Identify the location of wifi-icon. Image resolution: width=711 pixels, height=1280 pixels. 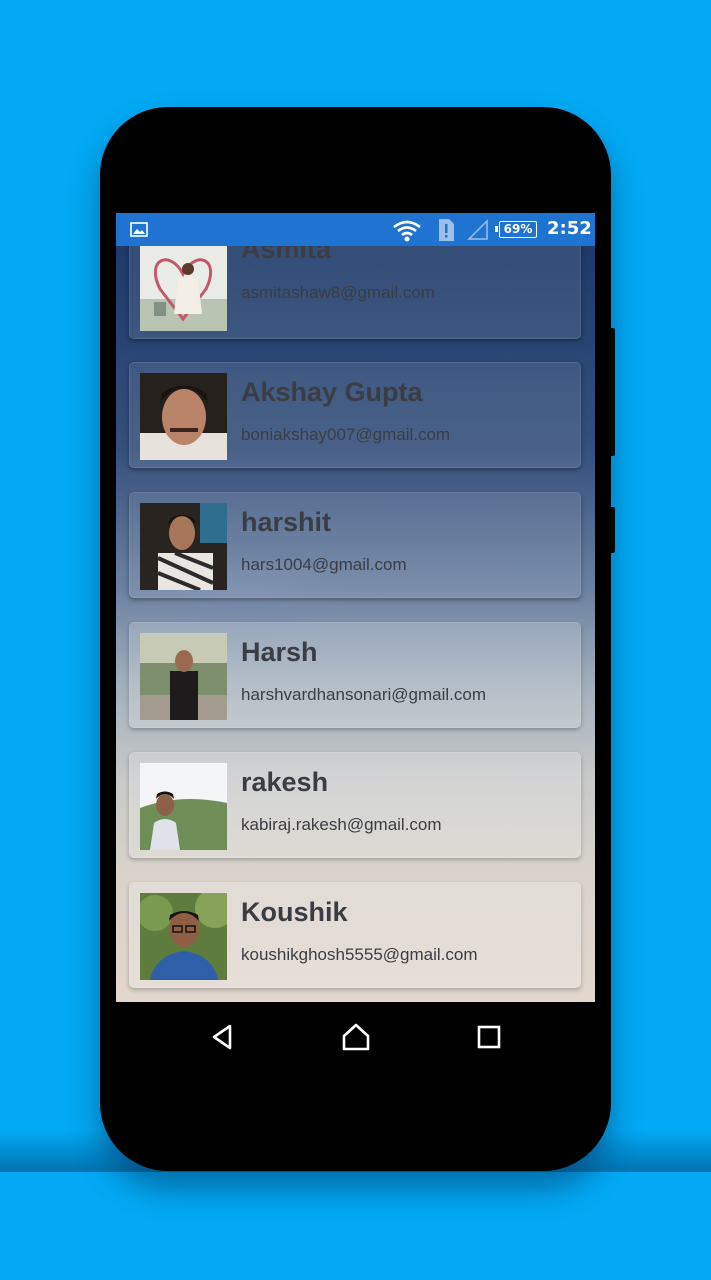
(407, 231).